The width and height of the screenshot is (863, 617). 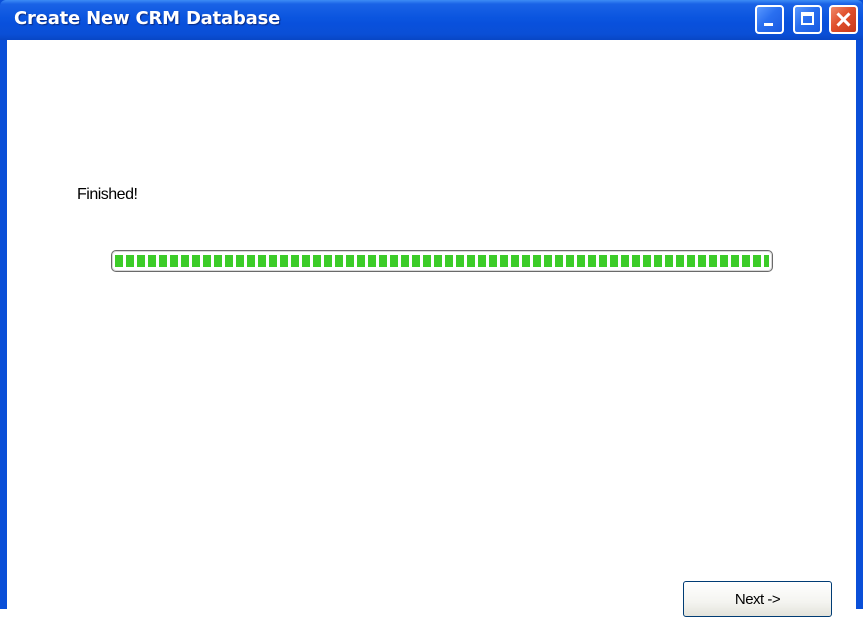 I want to click on minimize-icon, so click(x=768, y=24).